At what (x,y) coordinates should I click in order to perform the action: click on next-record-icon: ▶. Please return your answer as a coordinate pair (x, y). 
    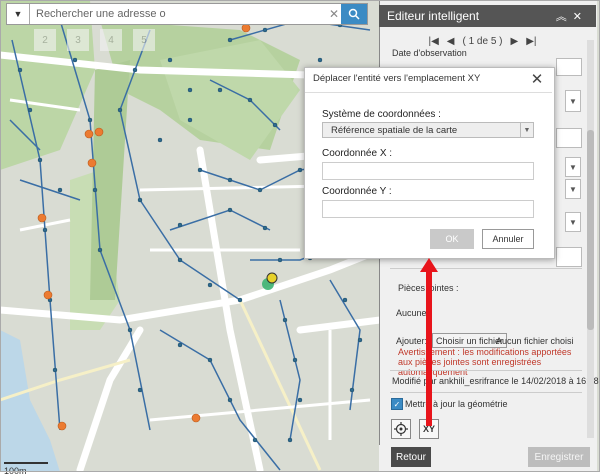
    Looking at the image, I should click on (515, 41).